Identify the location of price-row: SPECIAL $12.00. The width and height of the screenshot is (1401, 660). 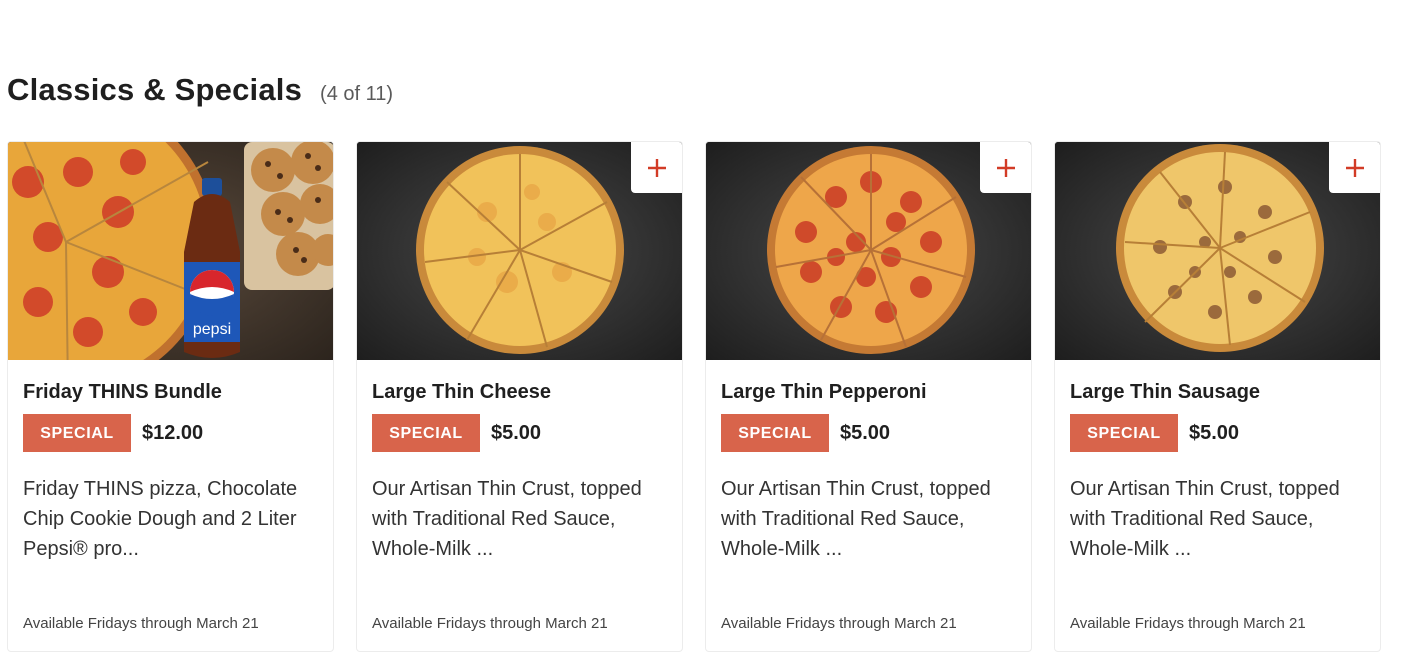
(170, 433).